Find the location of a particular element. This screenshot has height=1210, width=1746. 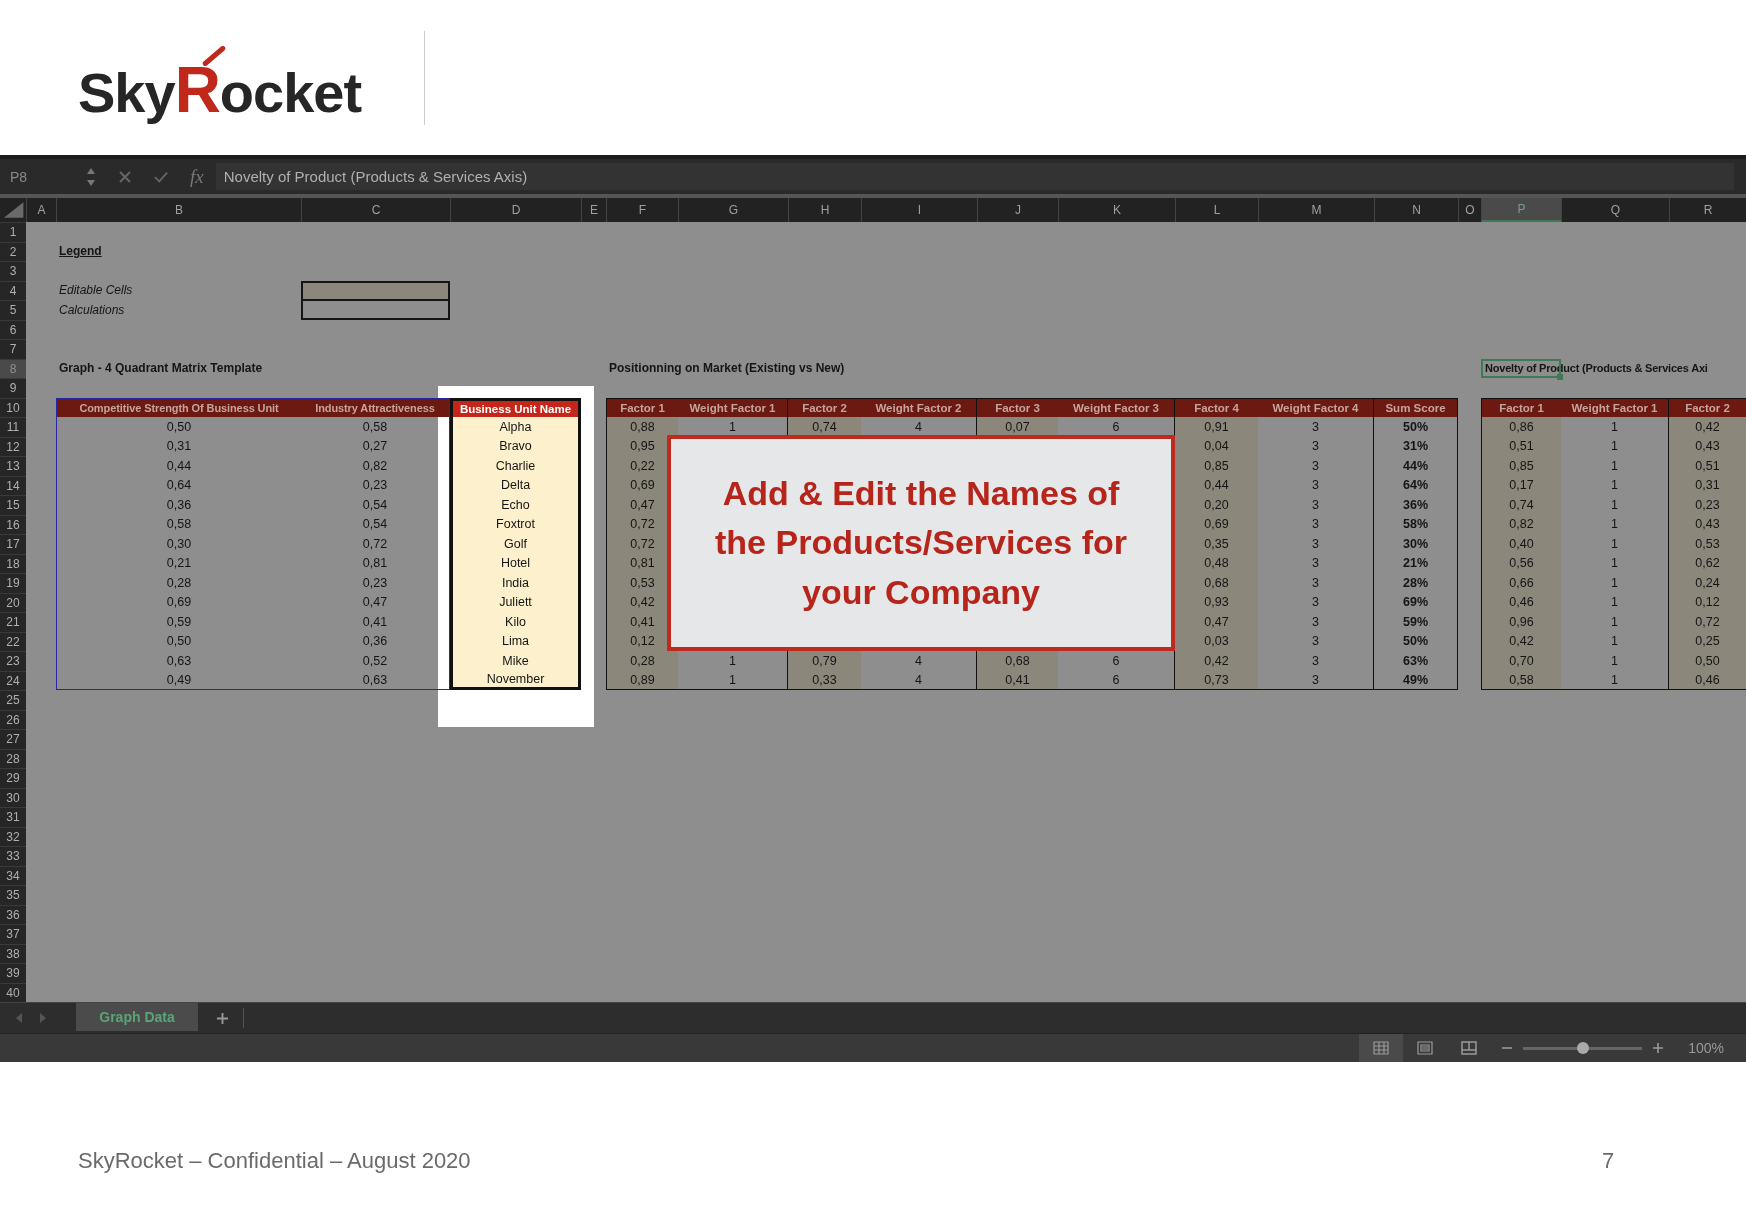

table-cell-text: 0,30 is located at coordinates (179, 544).